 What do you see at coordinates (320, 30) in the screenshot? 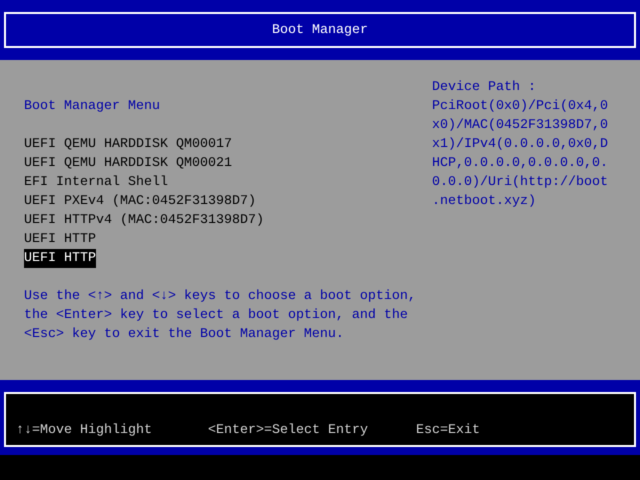
I see `window-title: Boot Manager` at bounding box center [320, 30].